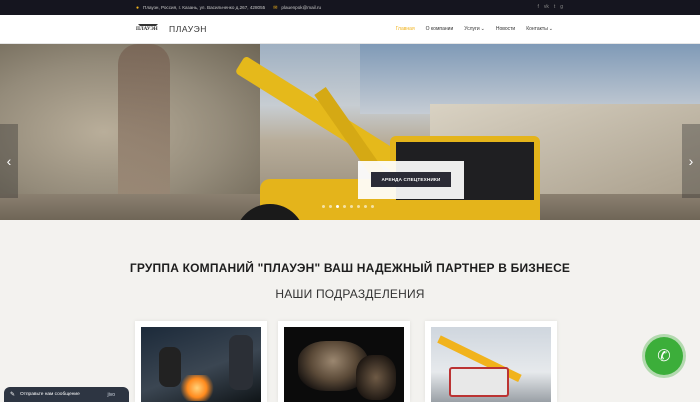 The width and height of the screenshot is (700, 402). I want to click on forged-flowers-image, so click(344, 364).